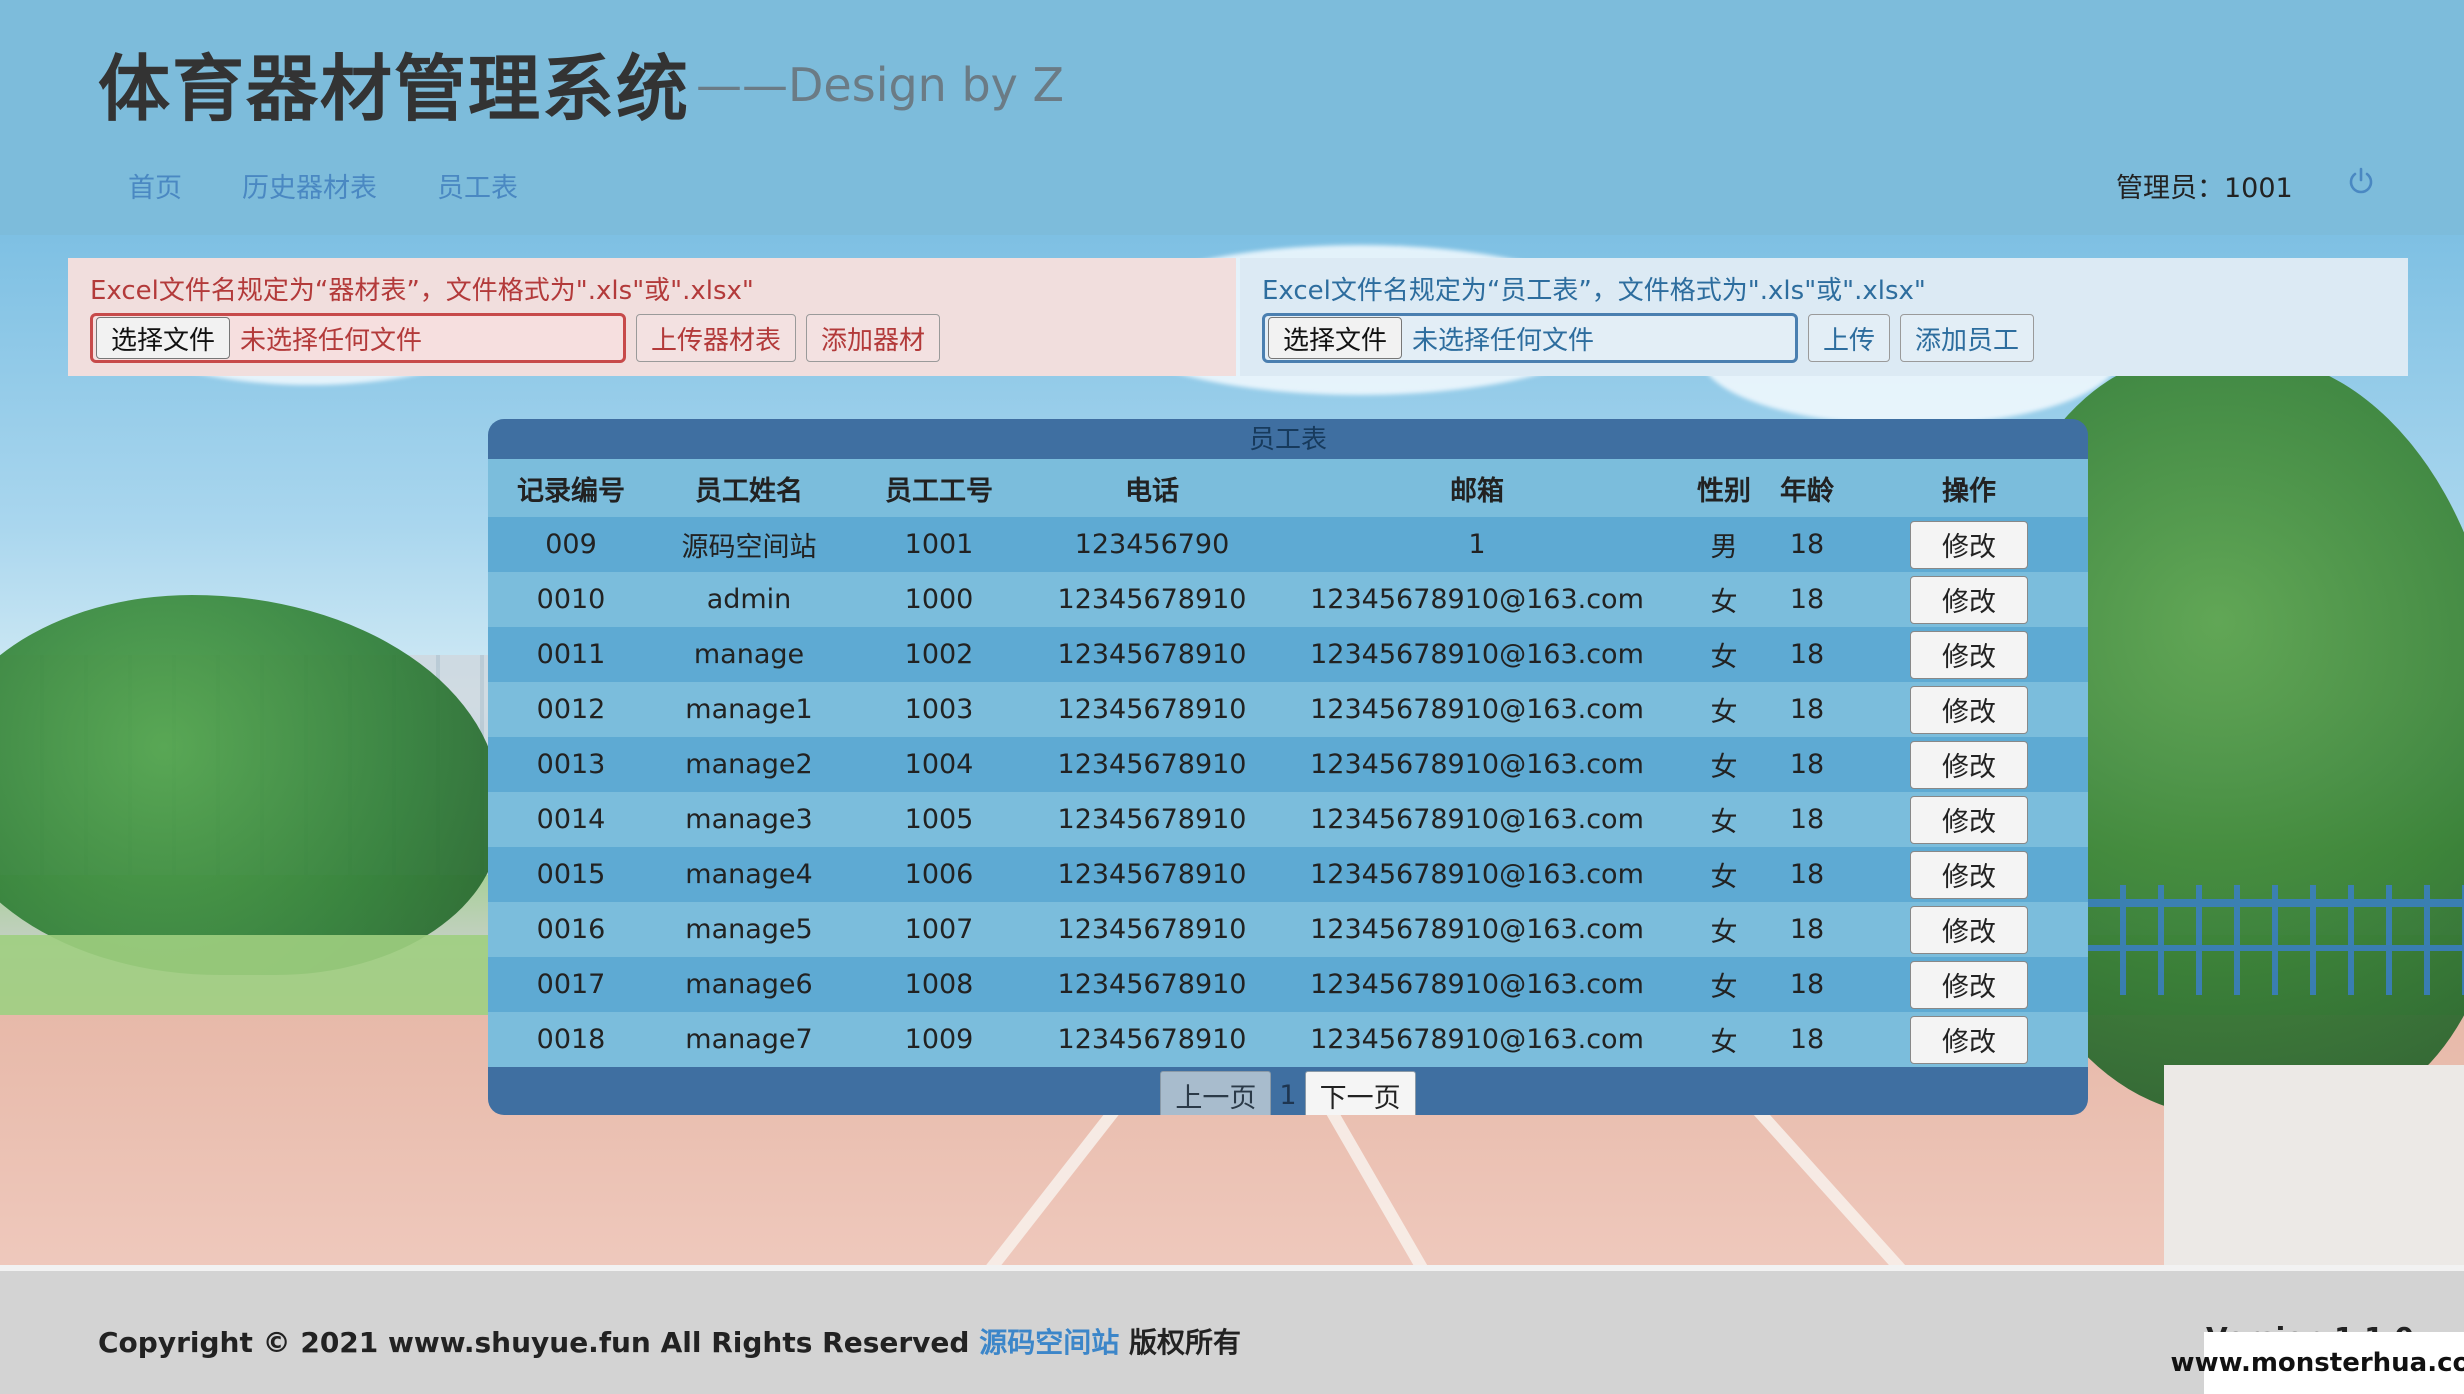  What do you see at coordinates (749, 984) in the screenshot?
I see `cell-employee-name: manage6` at bounding box center [749, 984].